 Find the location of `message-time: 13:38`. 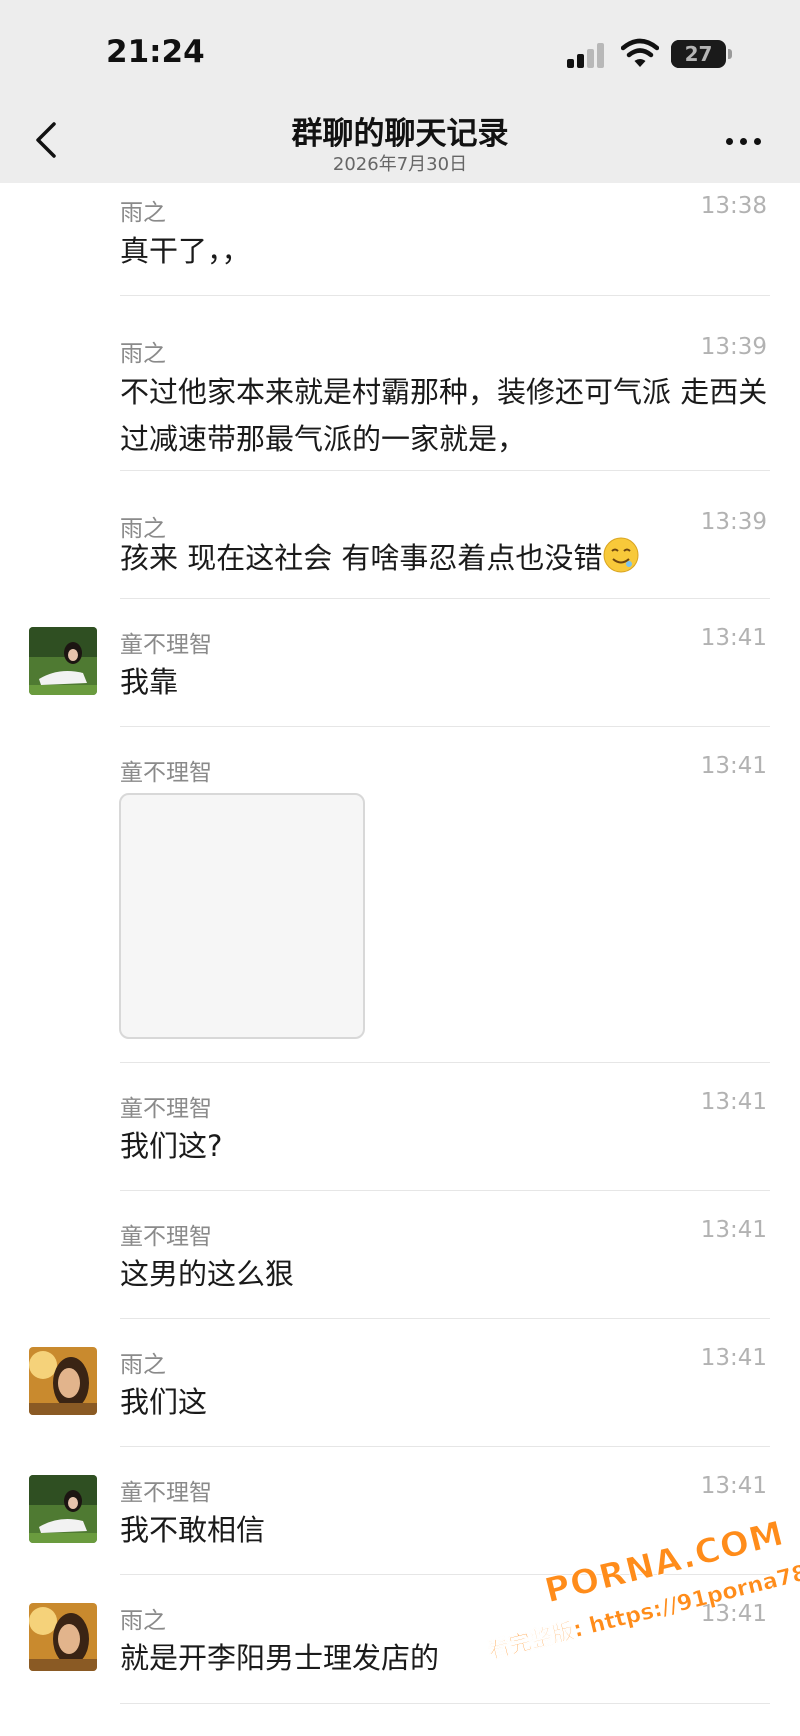

message-time: 13:38 is located at coordinates (733, 206).